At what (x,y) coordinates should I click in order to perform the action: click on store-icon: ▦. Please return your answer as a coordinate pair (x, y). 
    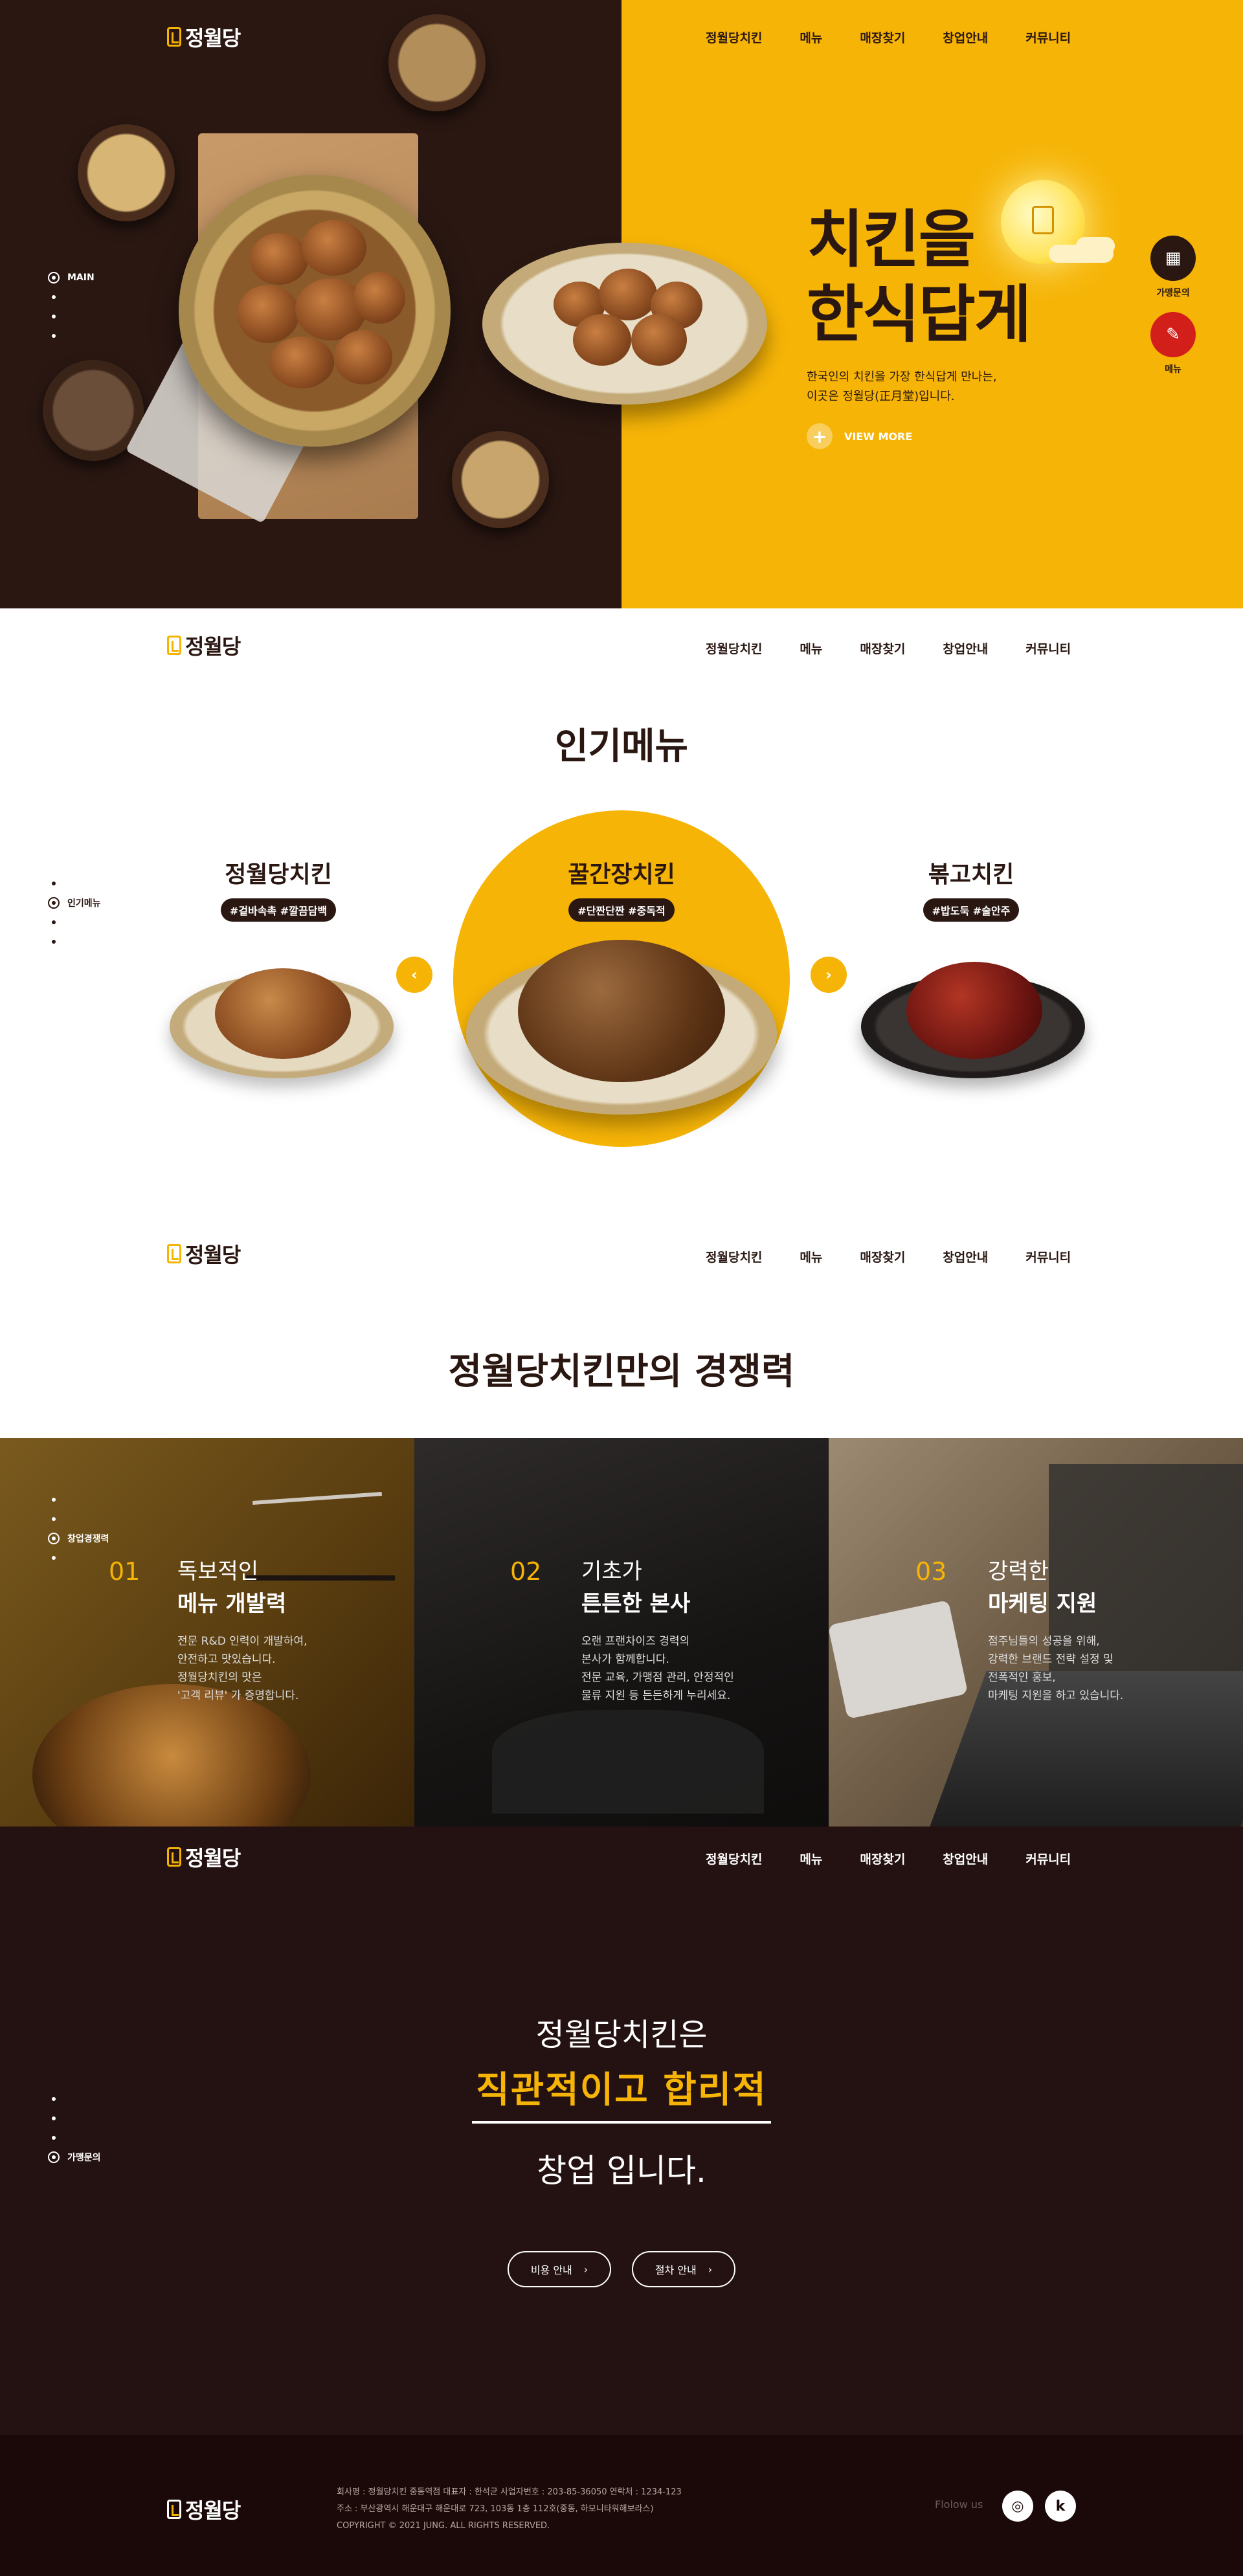
    Looking at the image, I should click on (1173, 258).